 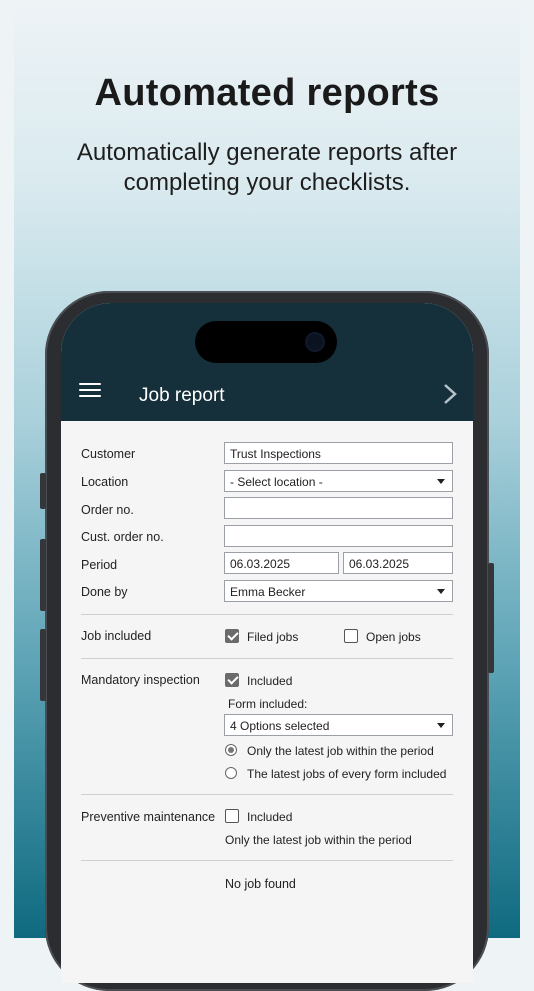 I want to click on mandatory-inspection-label: Mandatory inspection, so click(x=140, y=680).